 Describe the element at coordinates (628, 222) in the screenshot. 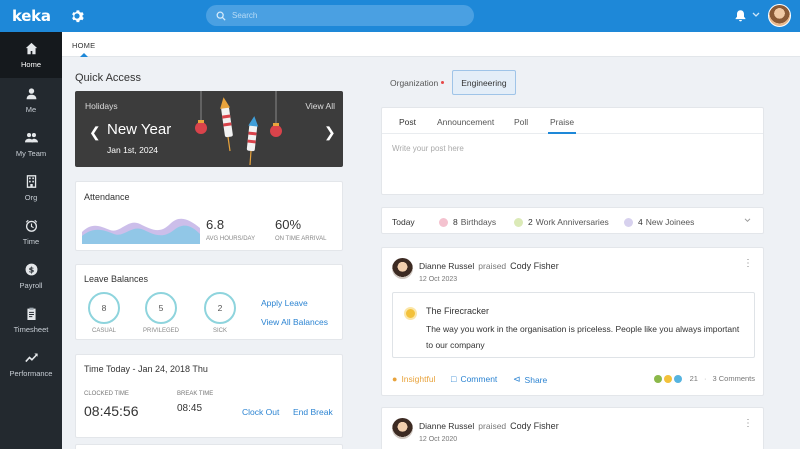

I see `new-joinee-icon` at that location.